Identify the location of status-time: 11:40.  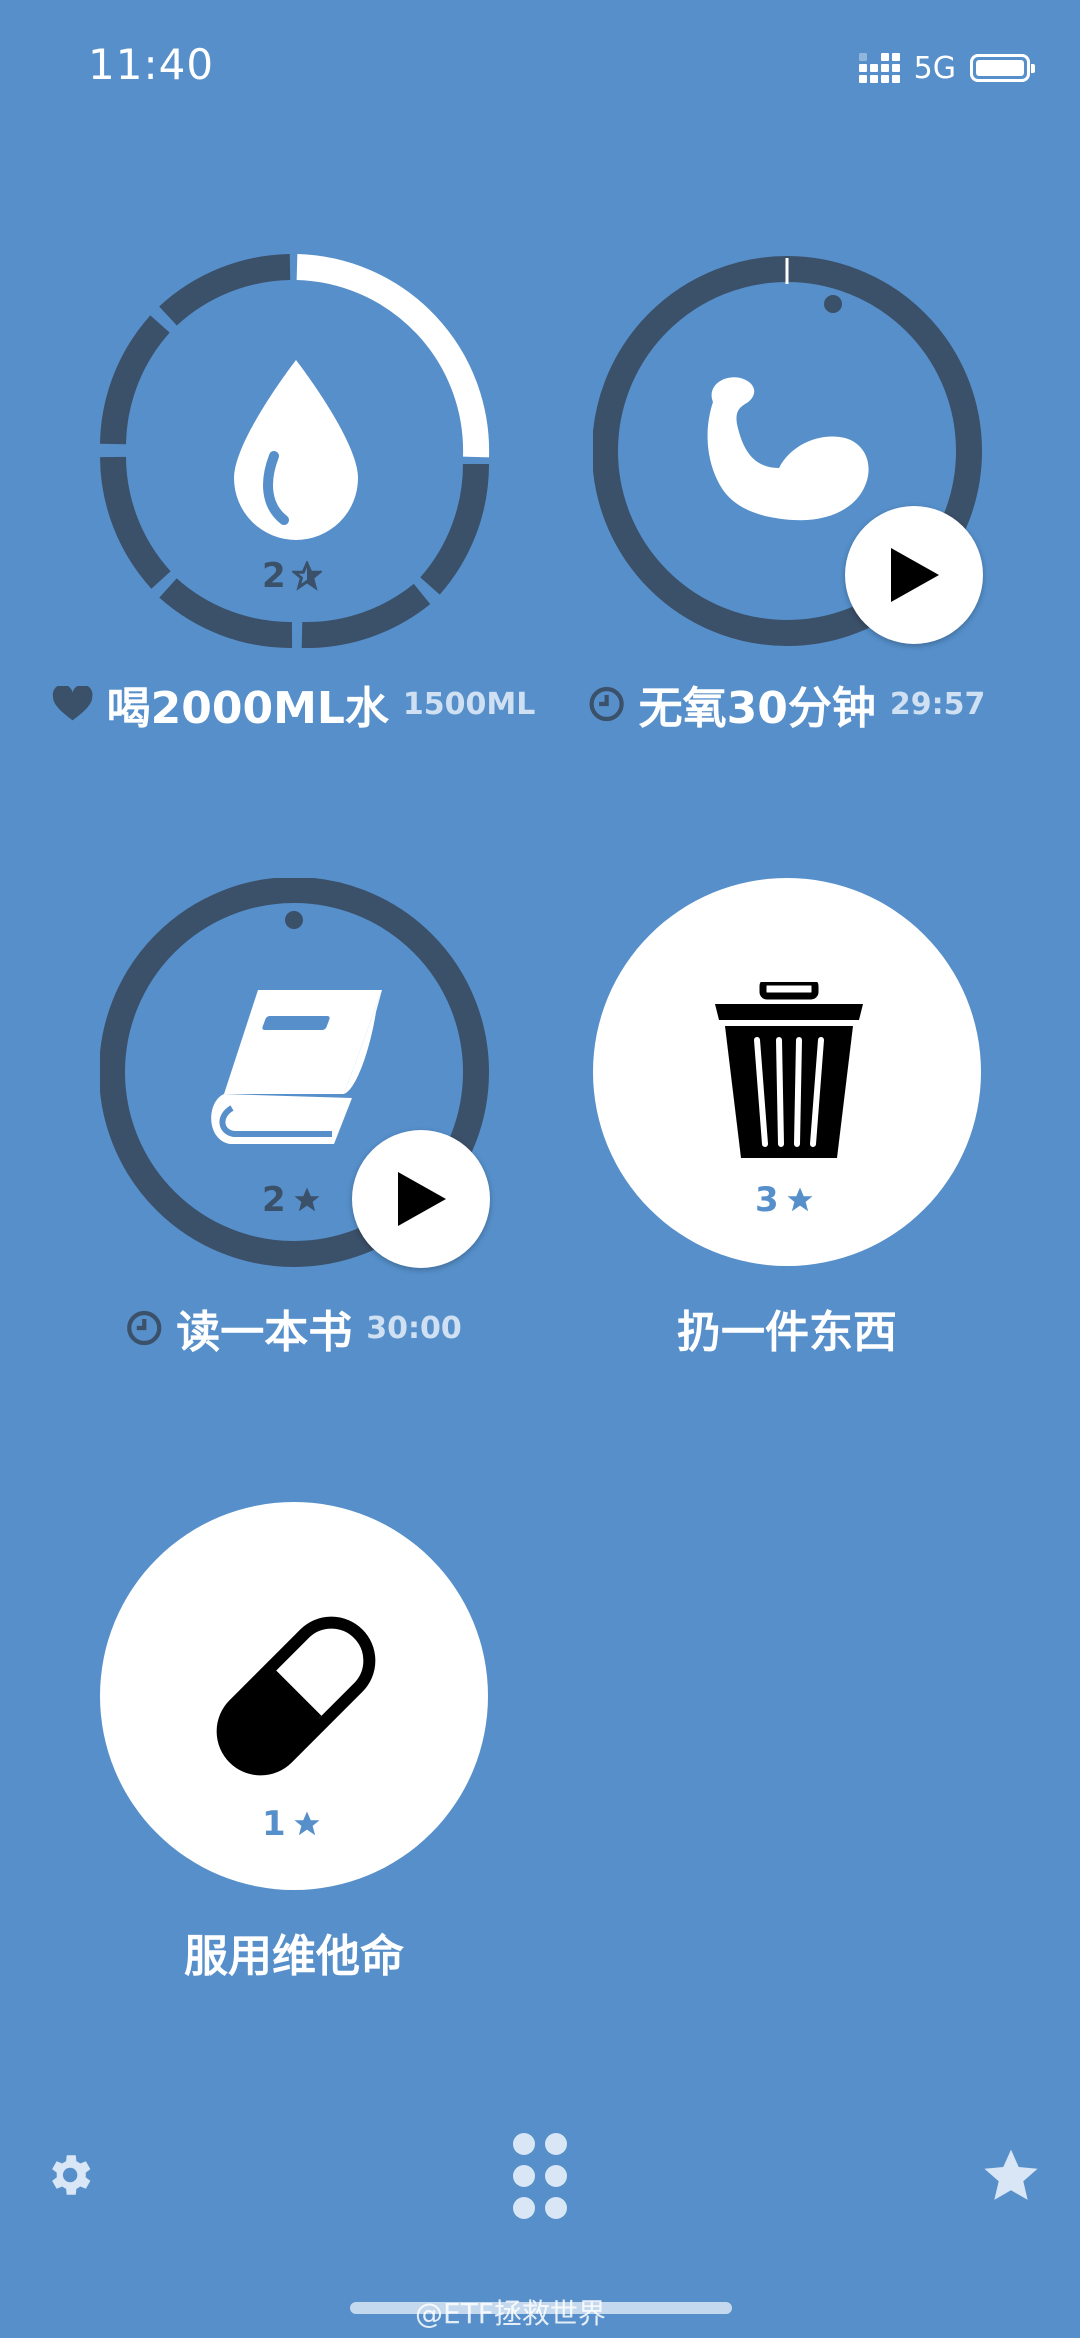
(151, 64).